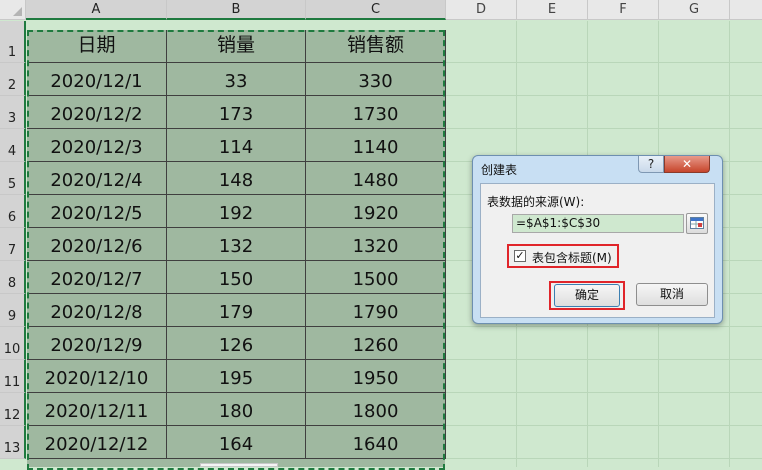 The height and width of the screenshot is (470, 762). What do you see at coordinates (97, 310) in the screenshot?
I see `table-cell: 2020/12/8` at bounding box center [97, 310].